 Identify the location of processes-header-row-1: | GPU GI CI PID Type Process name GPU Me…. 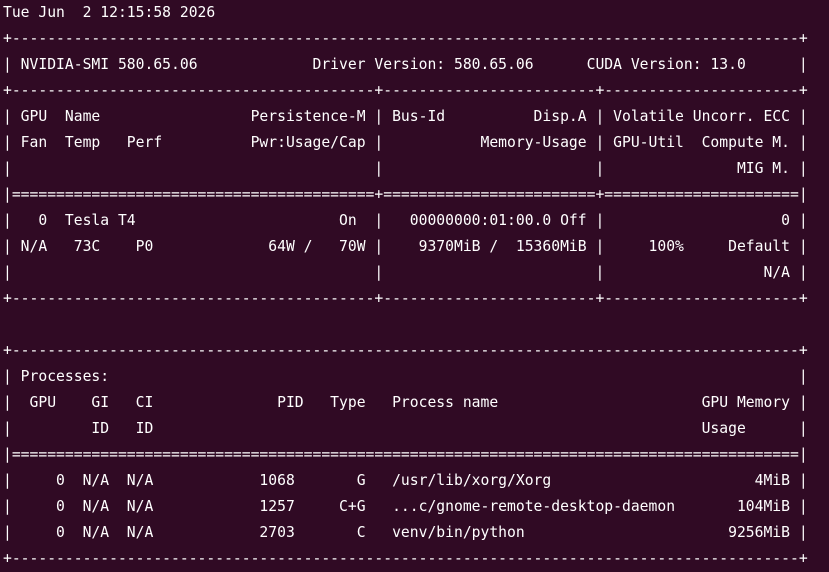
(405, 402).